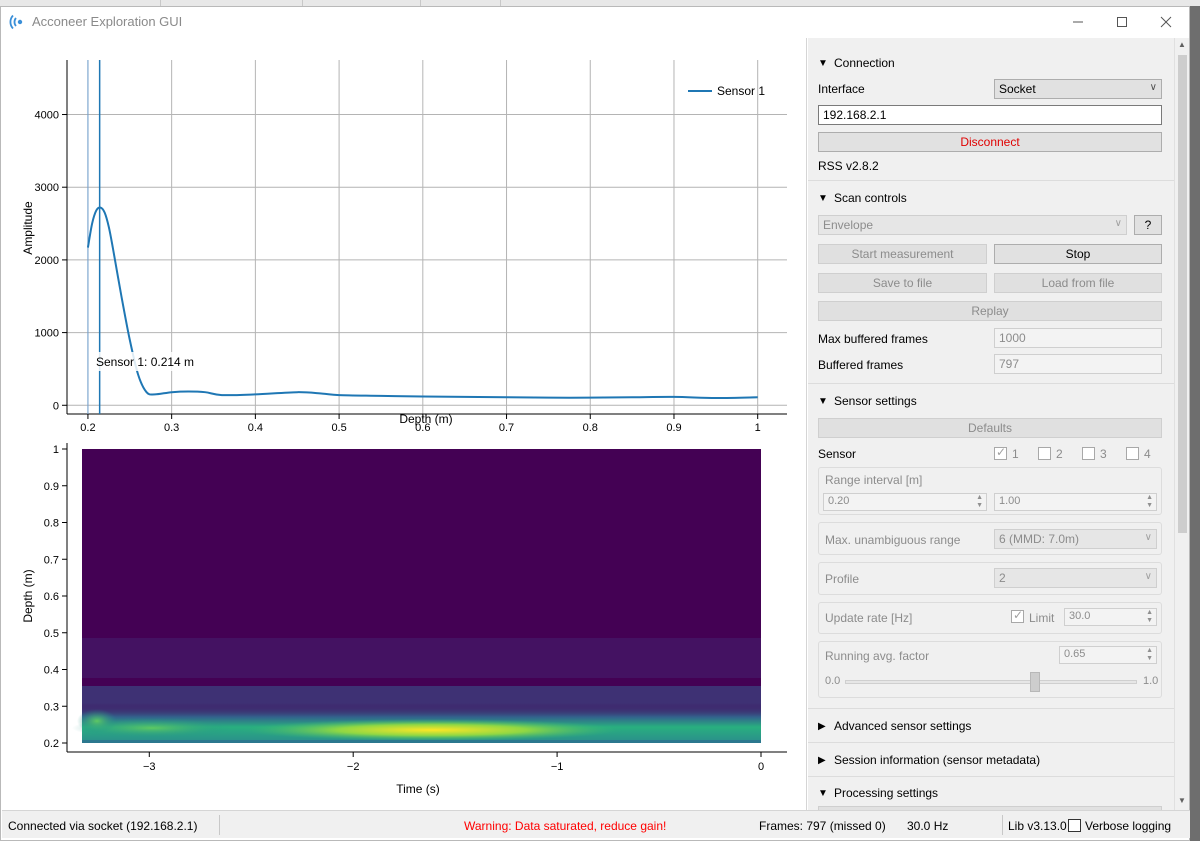  I want to click on running-avg-slider-handle, so click(1034, 682).